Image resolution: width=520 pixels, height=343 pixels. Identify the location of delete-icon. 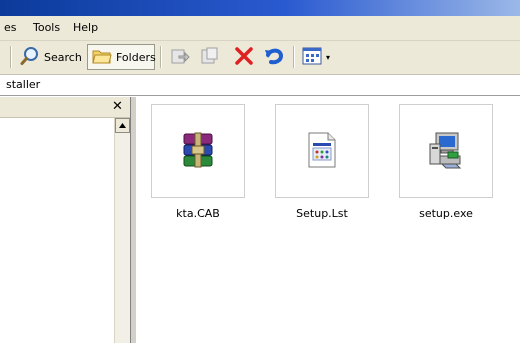
(244, 57).